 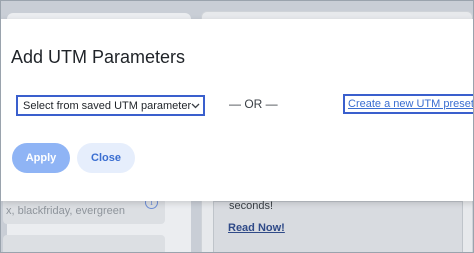 What do you see at coordinates (253, 104) in the screenshot?
I see `or-divider: — OR —` at bounding box center [253, 104].